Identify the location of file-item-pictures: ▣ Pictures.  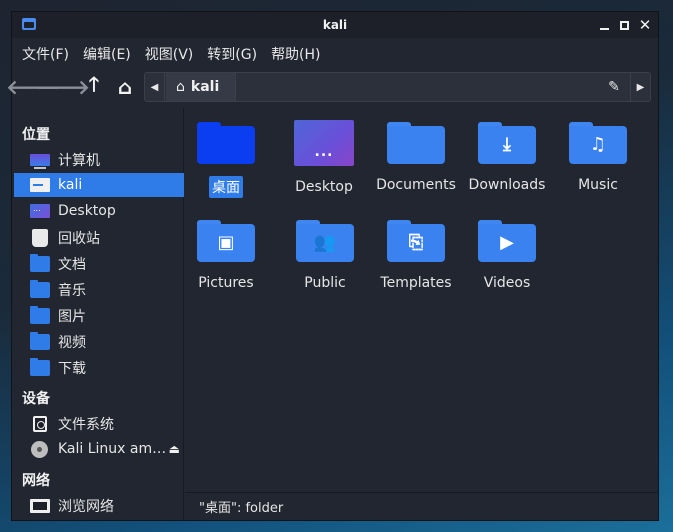
(226, 256).